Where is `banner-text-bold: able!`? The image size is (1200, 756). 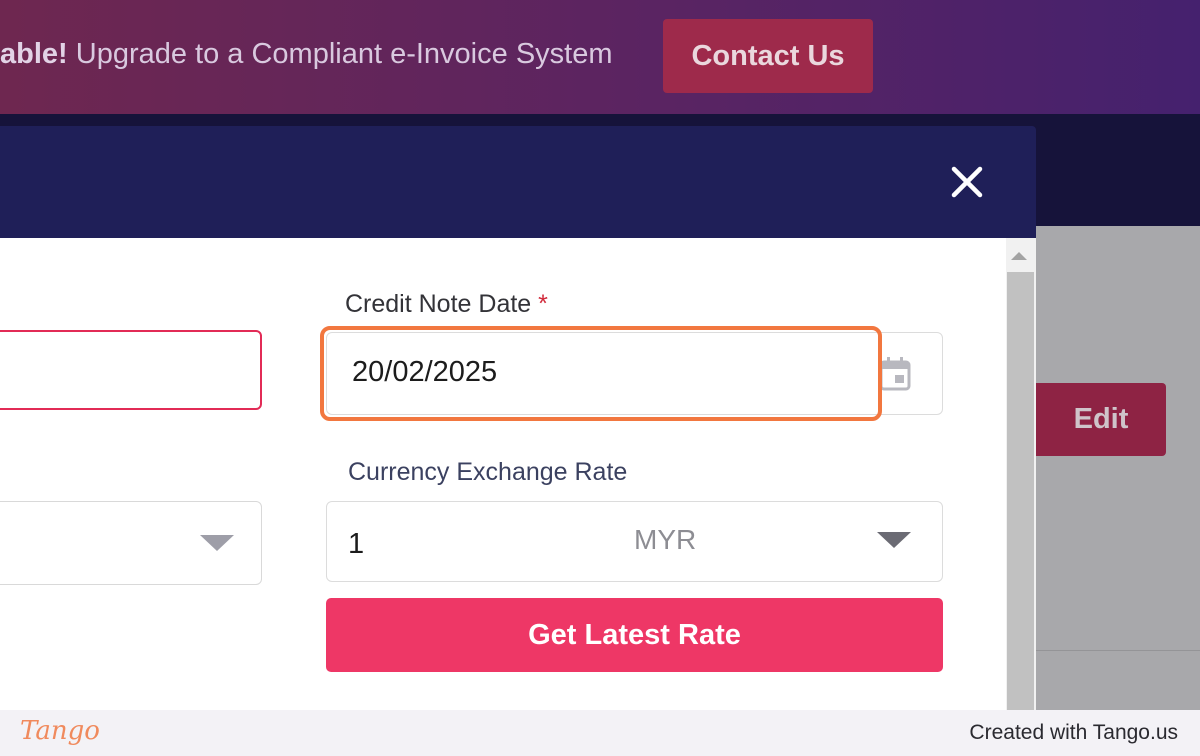 banner-text-bold: able! is located at coordinates (34, 54).